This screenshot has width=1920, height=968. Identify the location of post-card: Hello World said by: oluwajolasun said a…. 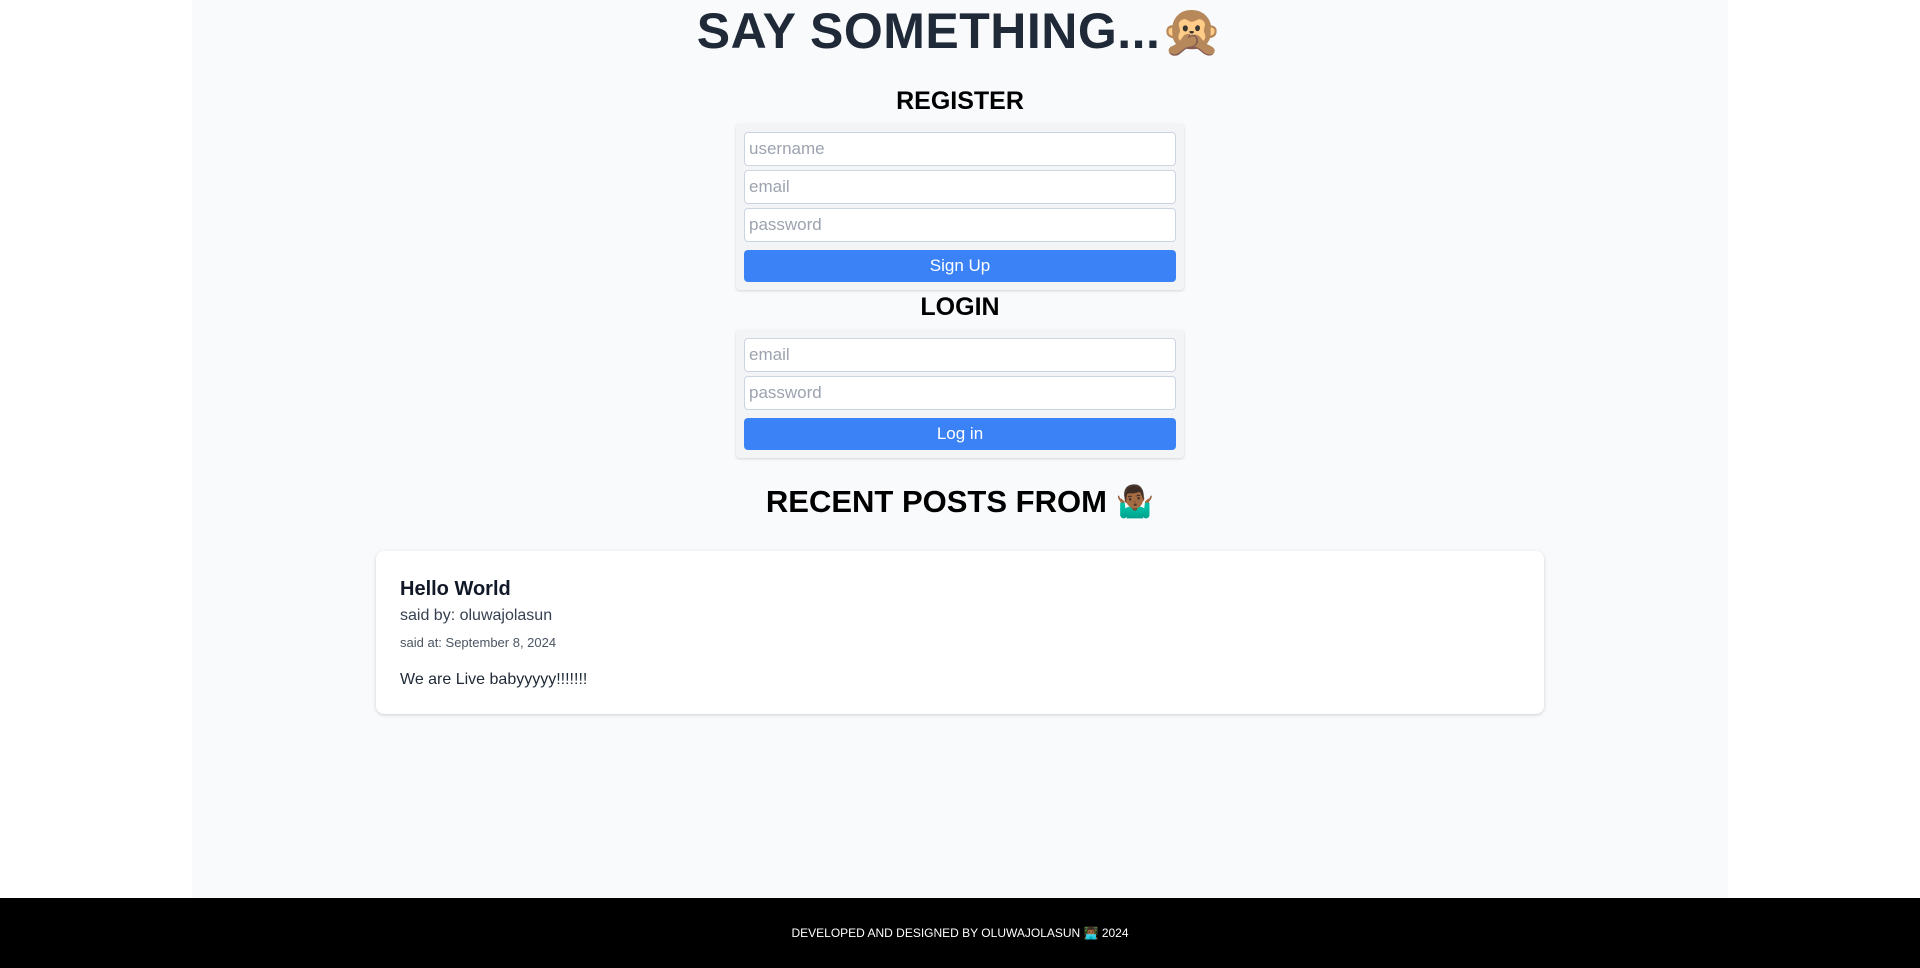
(960, 632).